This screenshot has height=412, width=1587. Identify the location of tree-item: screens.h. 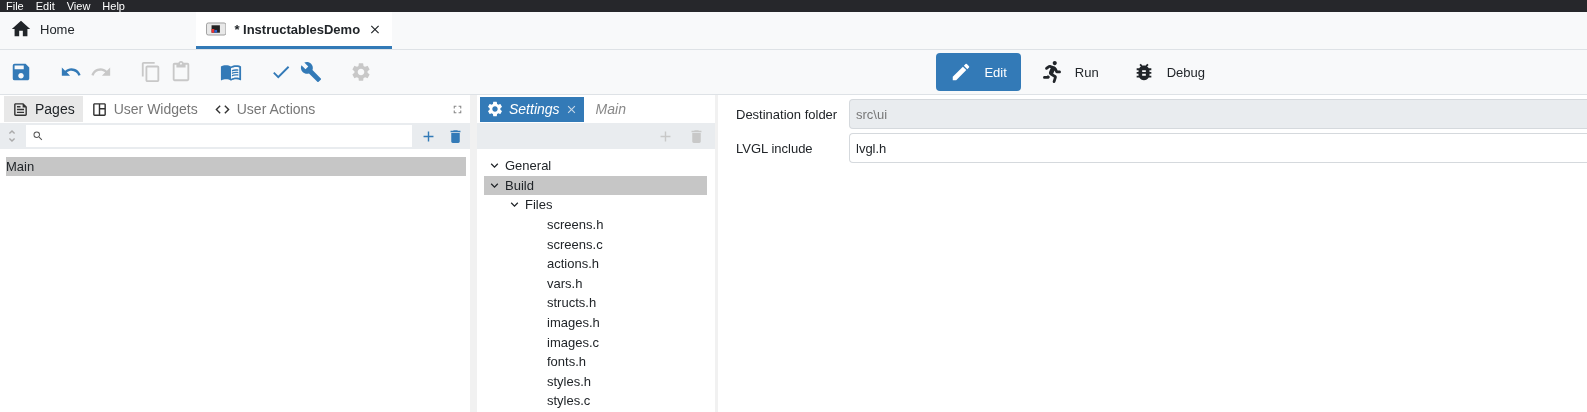
(595, 224).